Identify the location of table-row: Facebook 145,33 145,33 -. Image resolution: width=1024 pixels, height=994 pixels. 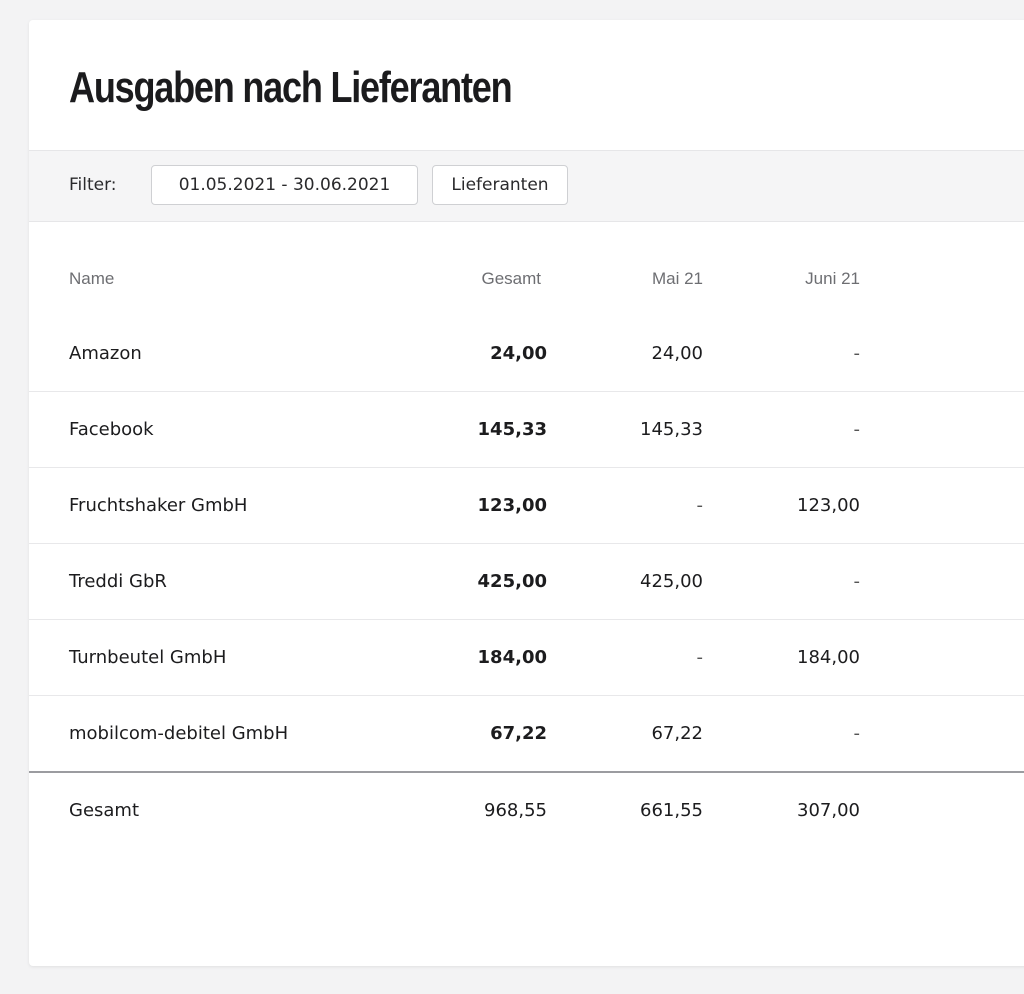
(526, 430).